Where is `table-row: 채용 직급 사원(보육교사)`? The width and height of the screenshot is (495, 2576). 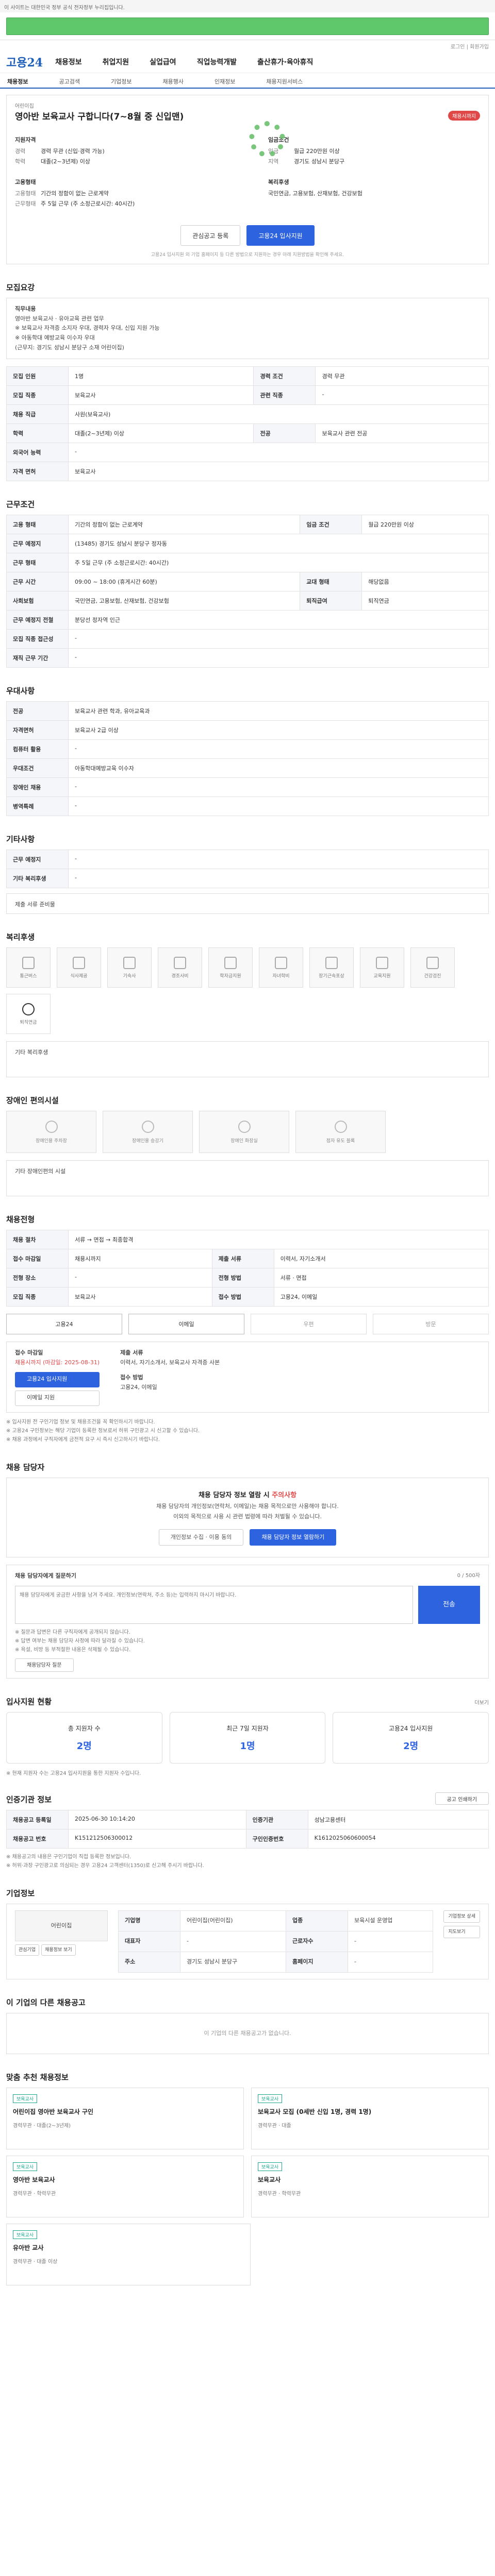
table-row: 채용 직급 사원(보육교사) is located at coordinates (247, 414).